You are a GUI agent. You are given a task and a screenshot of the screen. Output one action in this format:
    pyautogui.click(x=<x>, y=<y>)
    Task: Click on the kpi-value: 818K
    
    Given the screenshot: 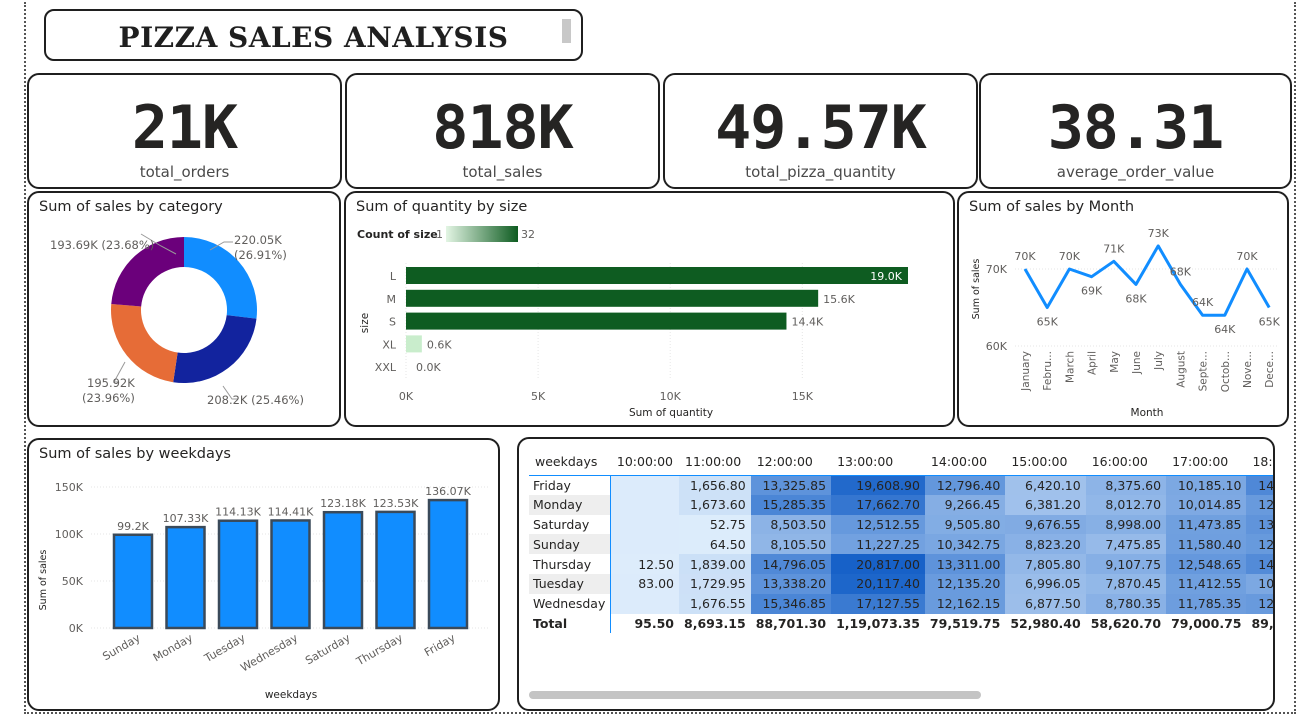 What is the action you would take?
    pyautogui.click(x=503, y=128)
    